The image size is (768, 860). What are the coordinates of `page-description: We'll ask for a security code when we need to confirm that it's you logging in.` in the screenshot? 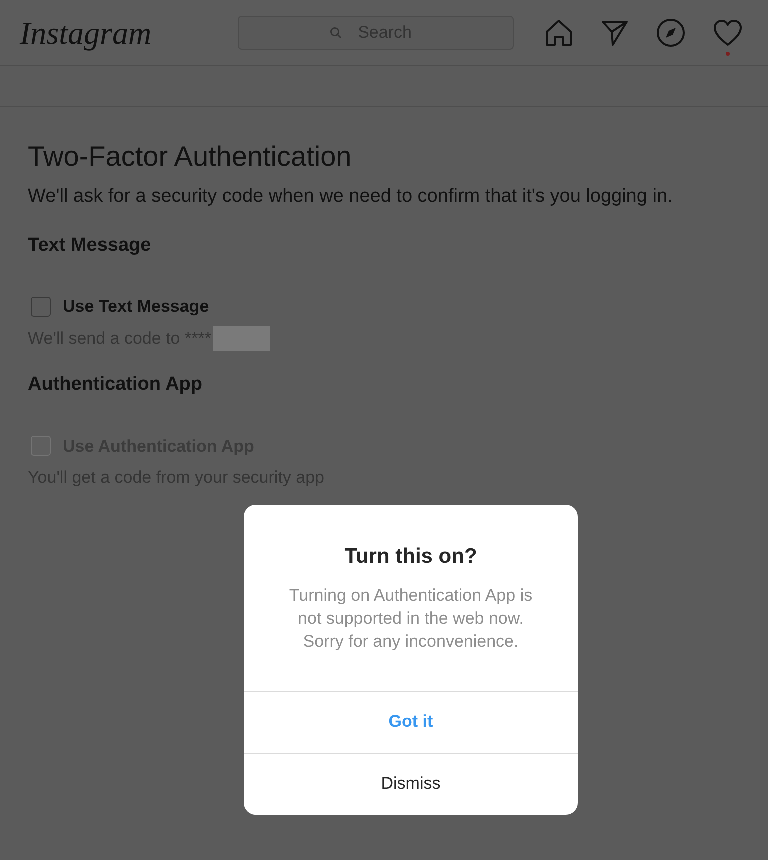 It's located at (351, 197).